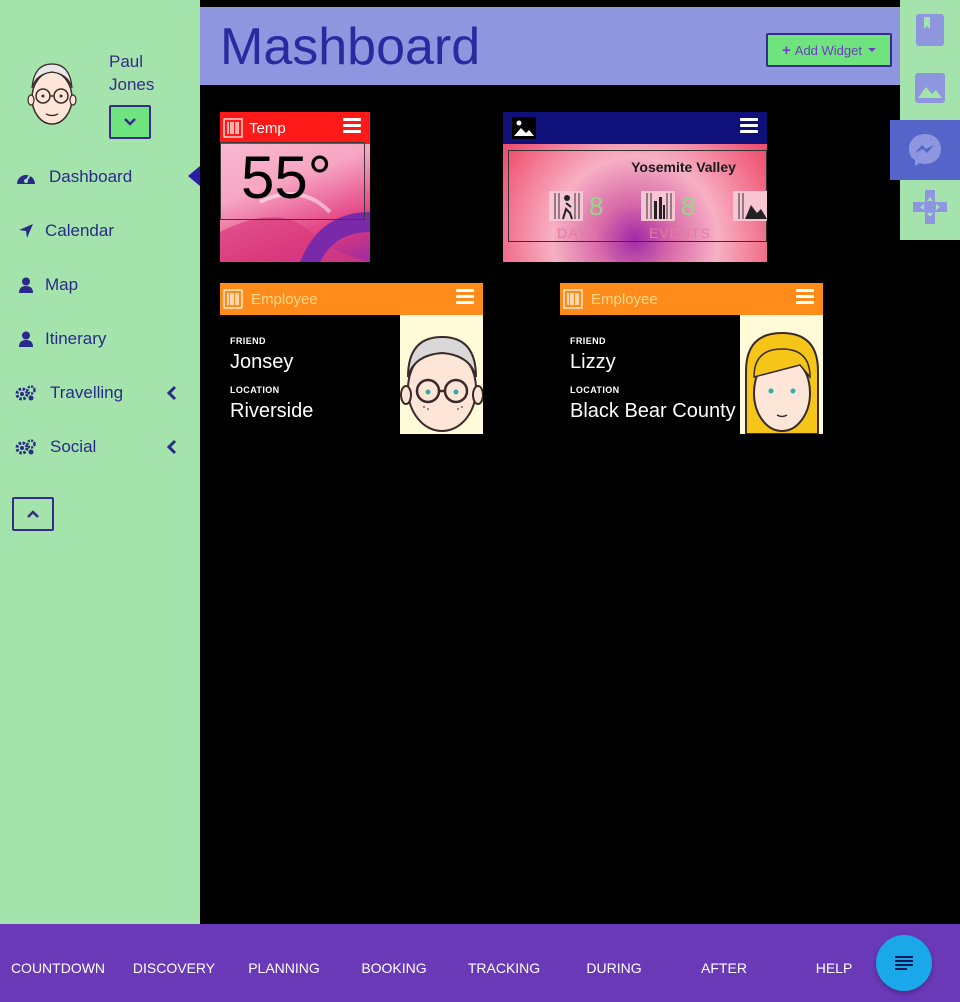 The height and width of the screenshot is (1002, 960). I want to click on sidebar-item-label: Calendar, so click(79, 230).